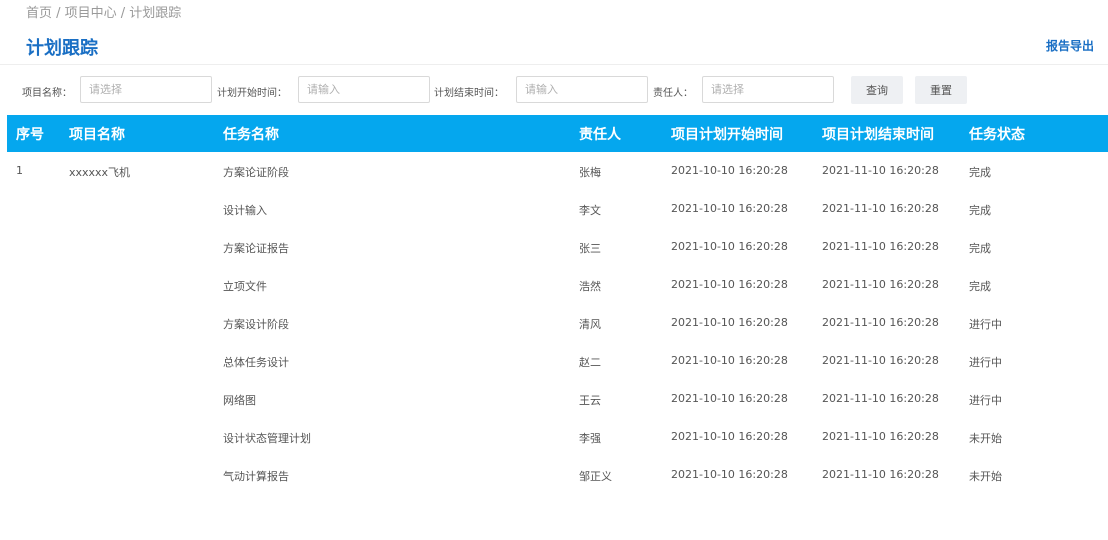  What do you see at coordinates (239, 400) in the screenshot?
I see `cell-task: 网络图` at bounding box center [239, 400].